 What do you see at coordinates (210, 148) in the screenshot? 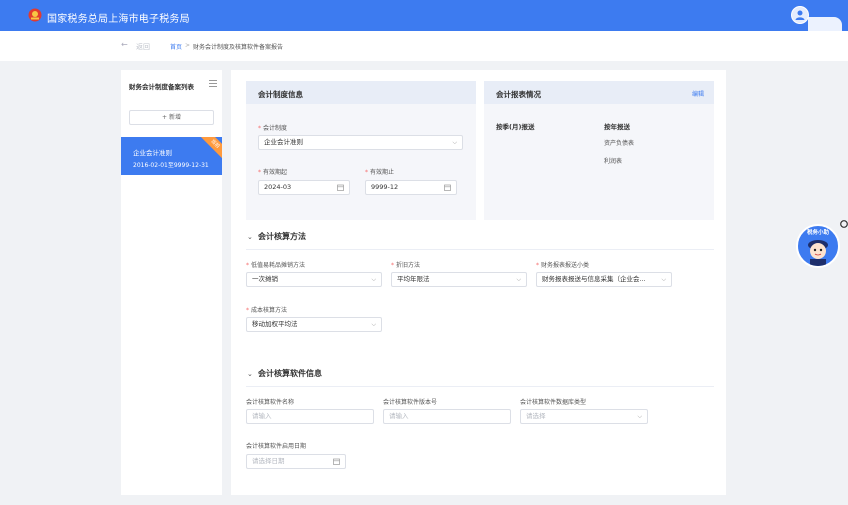
I see `current-badge: 当前` at bounding box center [210, 148].